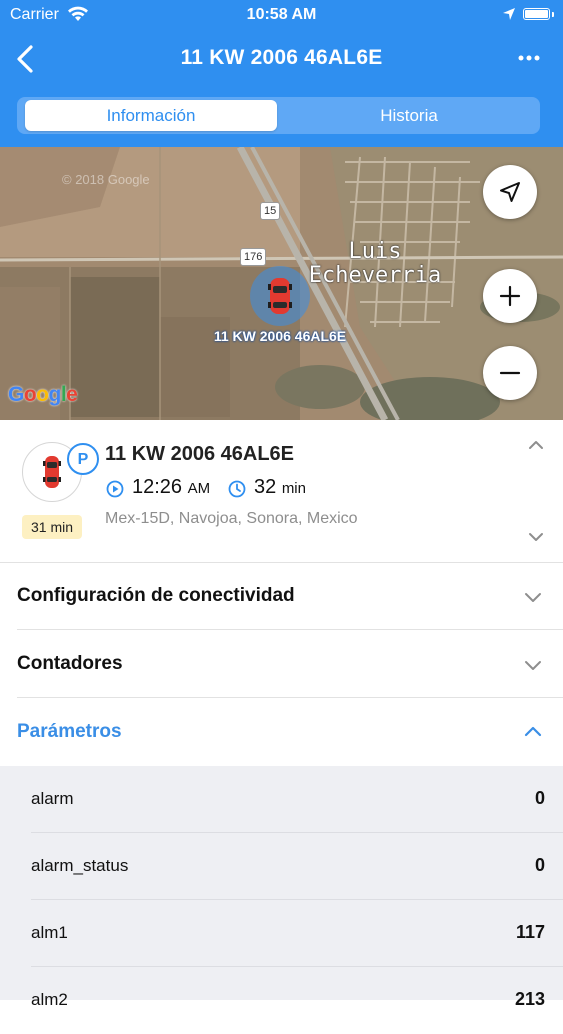 This screenshot has width=563, height=1034. I want to click on parameter-row: alm1 117, so click(281, 933).